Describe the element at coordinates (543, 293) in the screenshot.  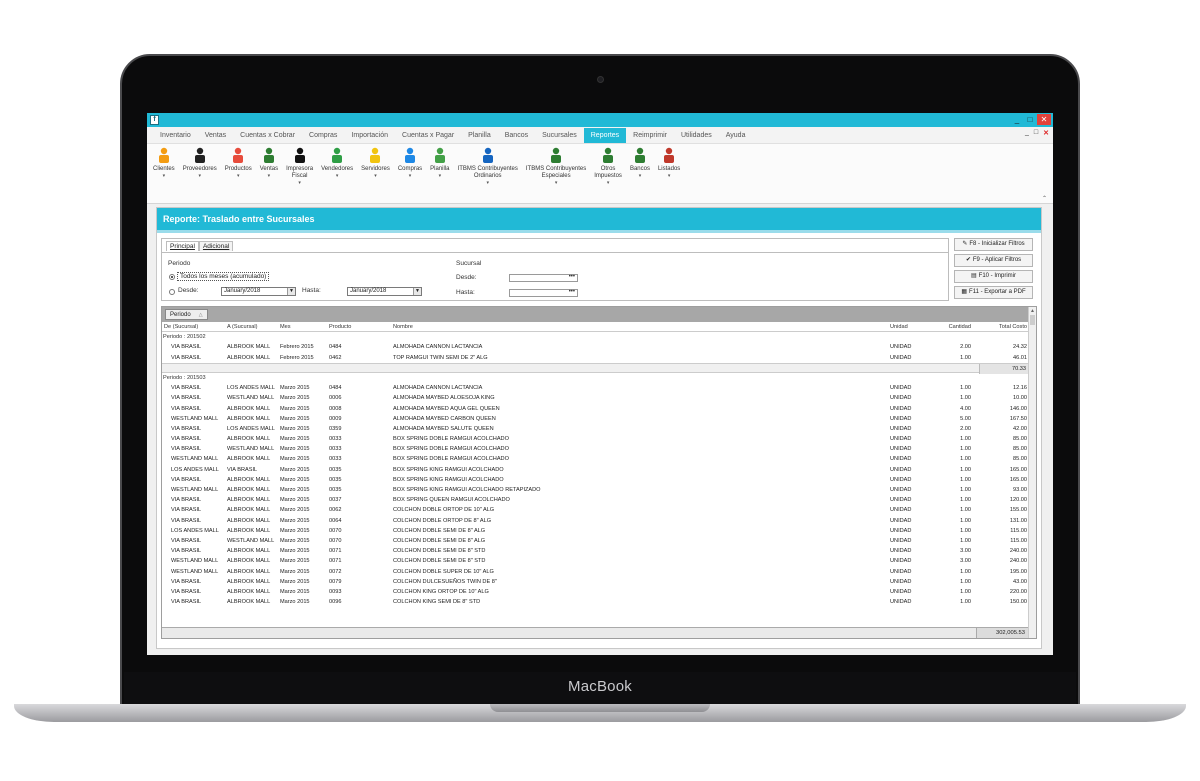
I see `sucursal-hasta-field: •••` at that location.